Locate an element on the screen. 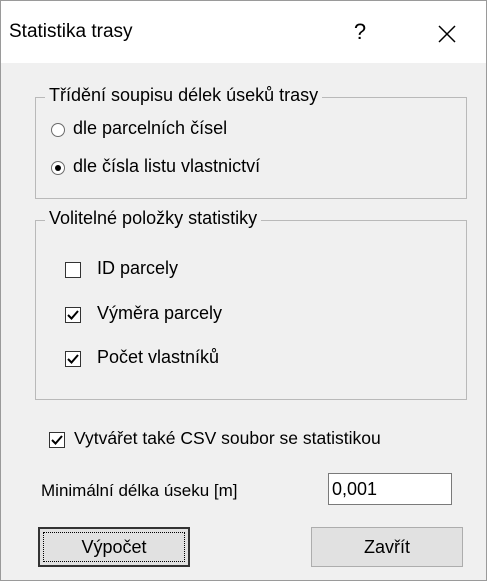 This screenshot has width=487, height=581. close-button-label: Zavřít is located at coordinates (386, 547).